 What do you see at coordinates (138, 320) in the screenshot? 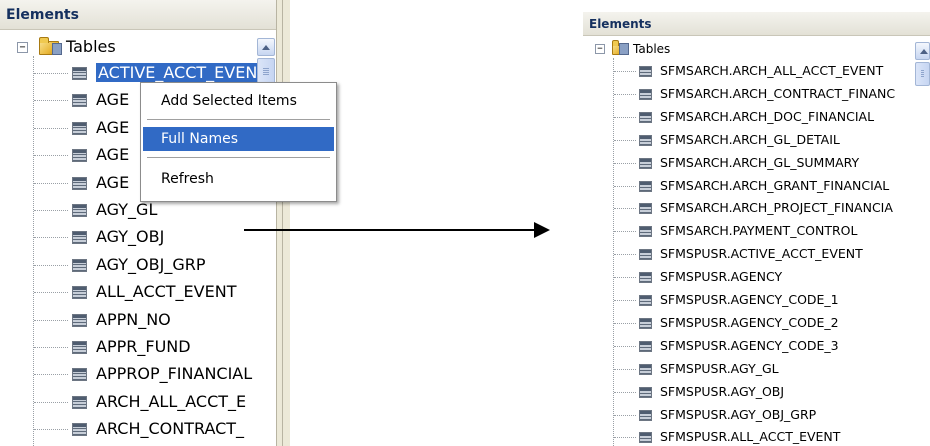
I see `tree-item-table: APPN_NO` at bounding box center [138, 320].